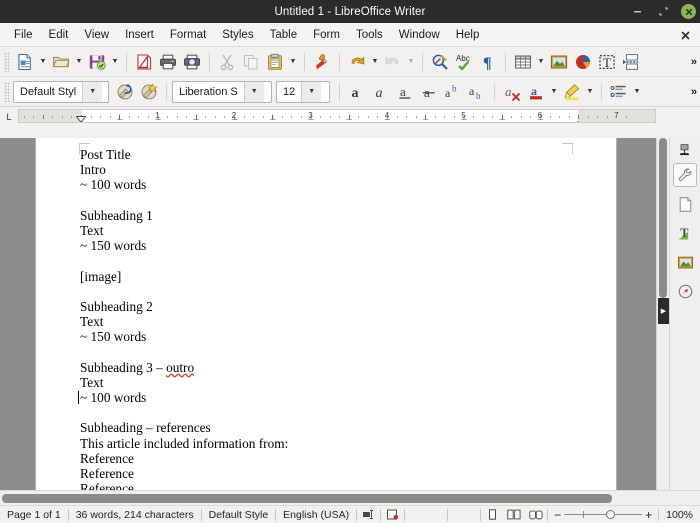 The height and width of the screenshot is (523, 700). What do you see at coordinates (303, 91) in the screenshot?
I see `font-size-combo: 12 ▼` at bounding box center [303, 91].